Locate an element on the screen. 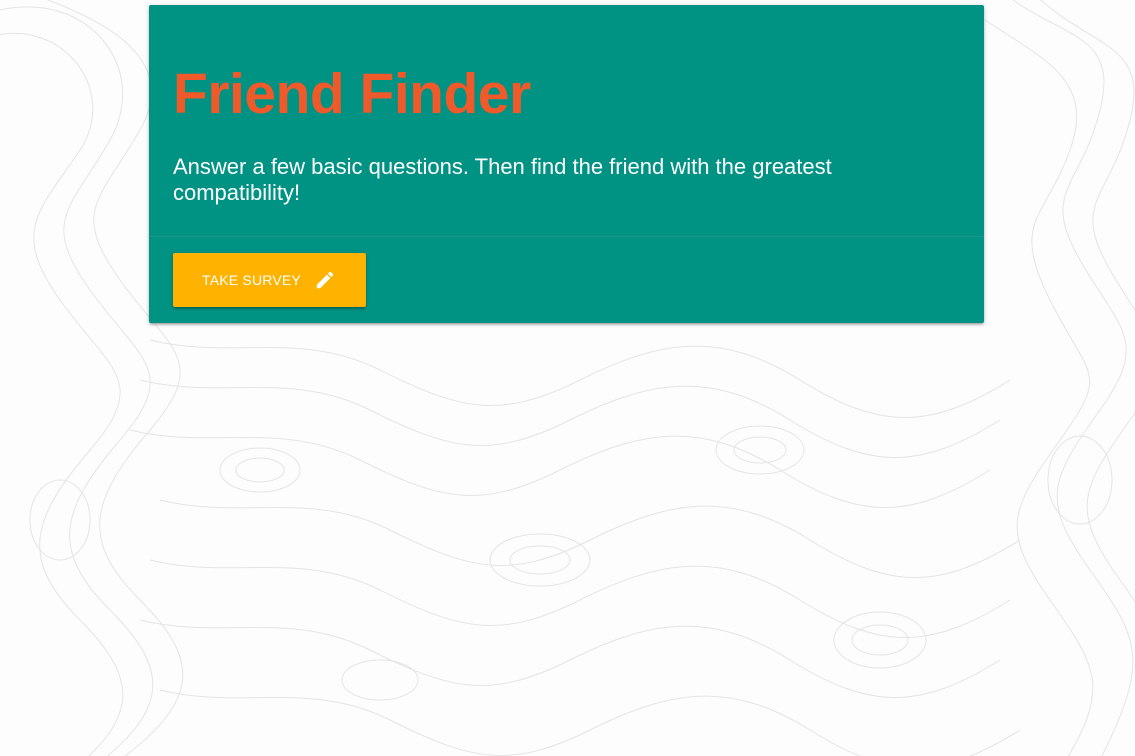 The width and height of the screenshot is (1135, 756). take-survey-button: TAKE SURVEY is located at coordinates (269, 280).